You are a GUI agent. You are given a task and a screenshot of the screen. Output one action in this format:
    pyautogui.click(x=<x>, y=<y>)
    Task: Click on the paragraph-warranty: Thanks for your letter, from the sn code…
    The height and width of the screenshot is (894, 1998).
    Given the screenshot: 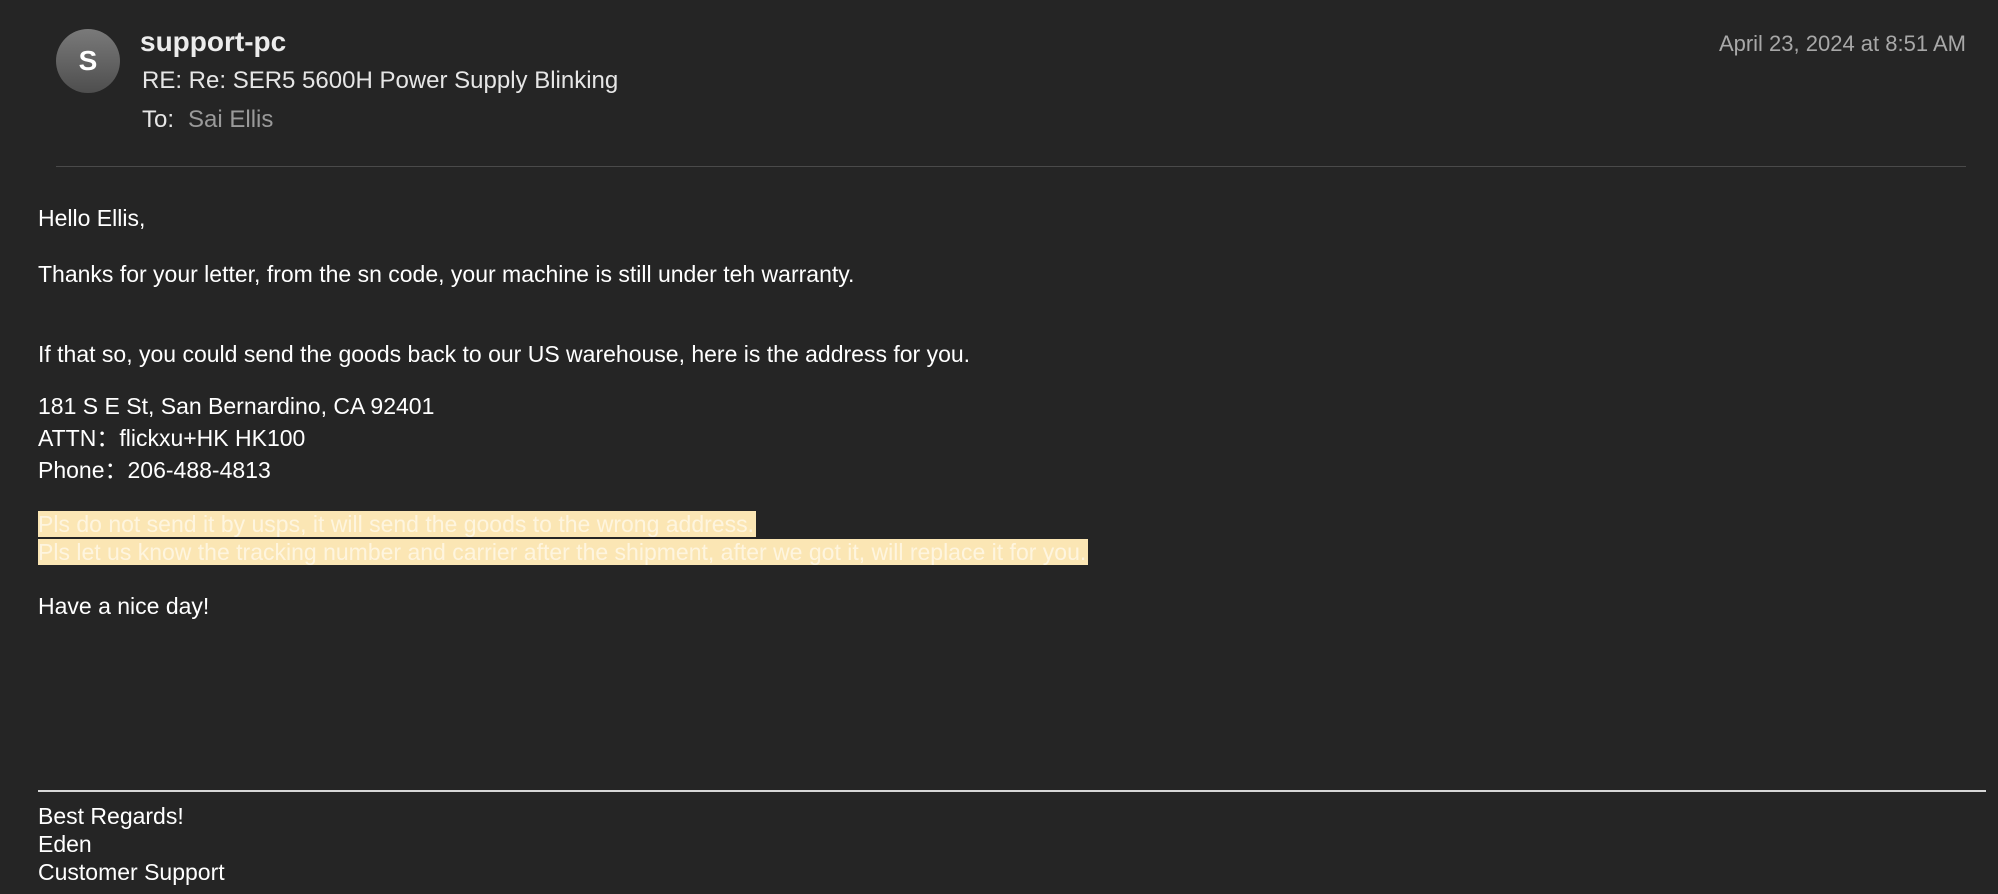 What is the action you would take?
    pyautogui.click(x=446, y=274)
    